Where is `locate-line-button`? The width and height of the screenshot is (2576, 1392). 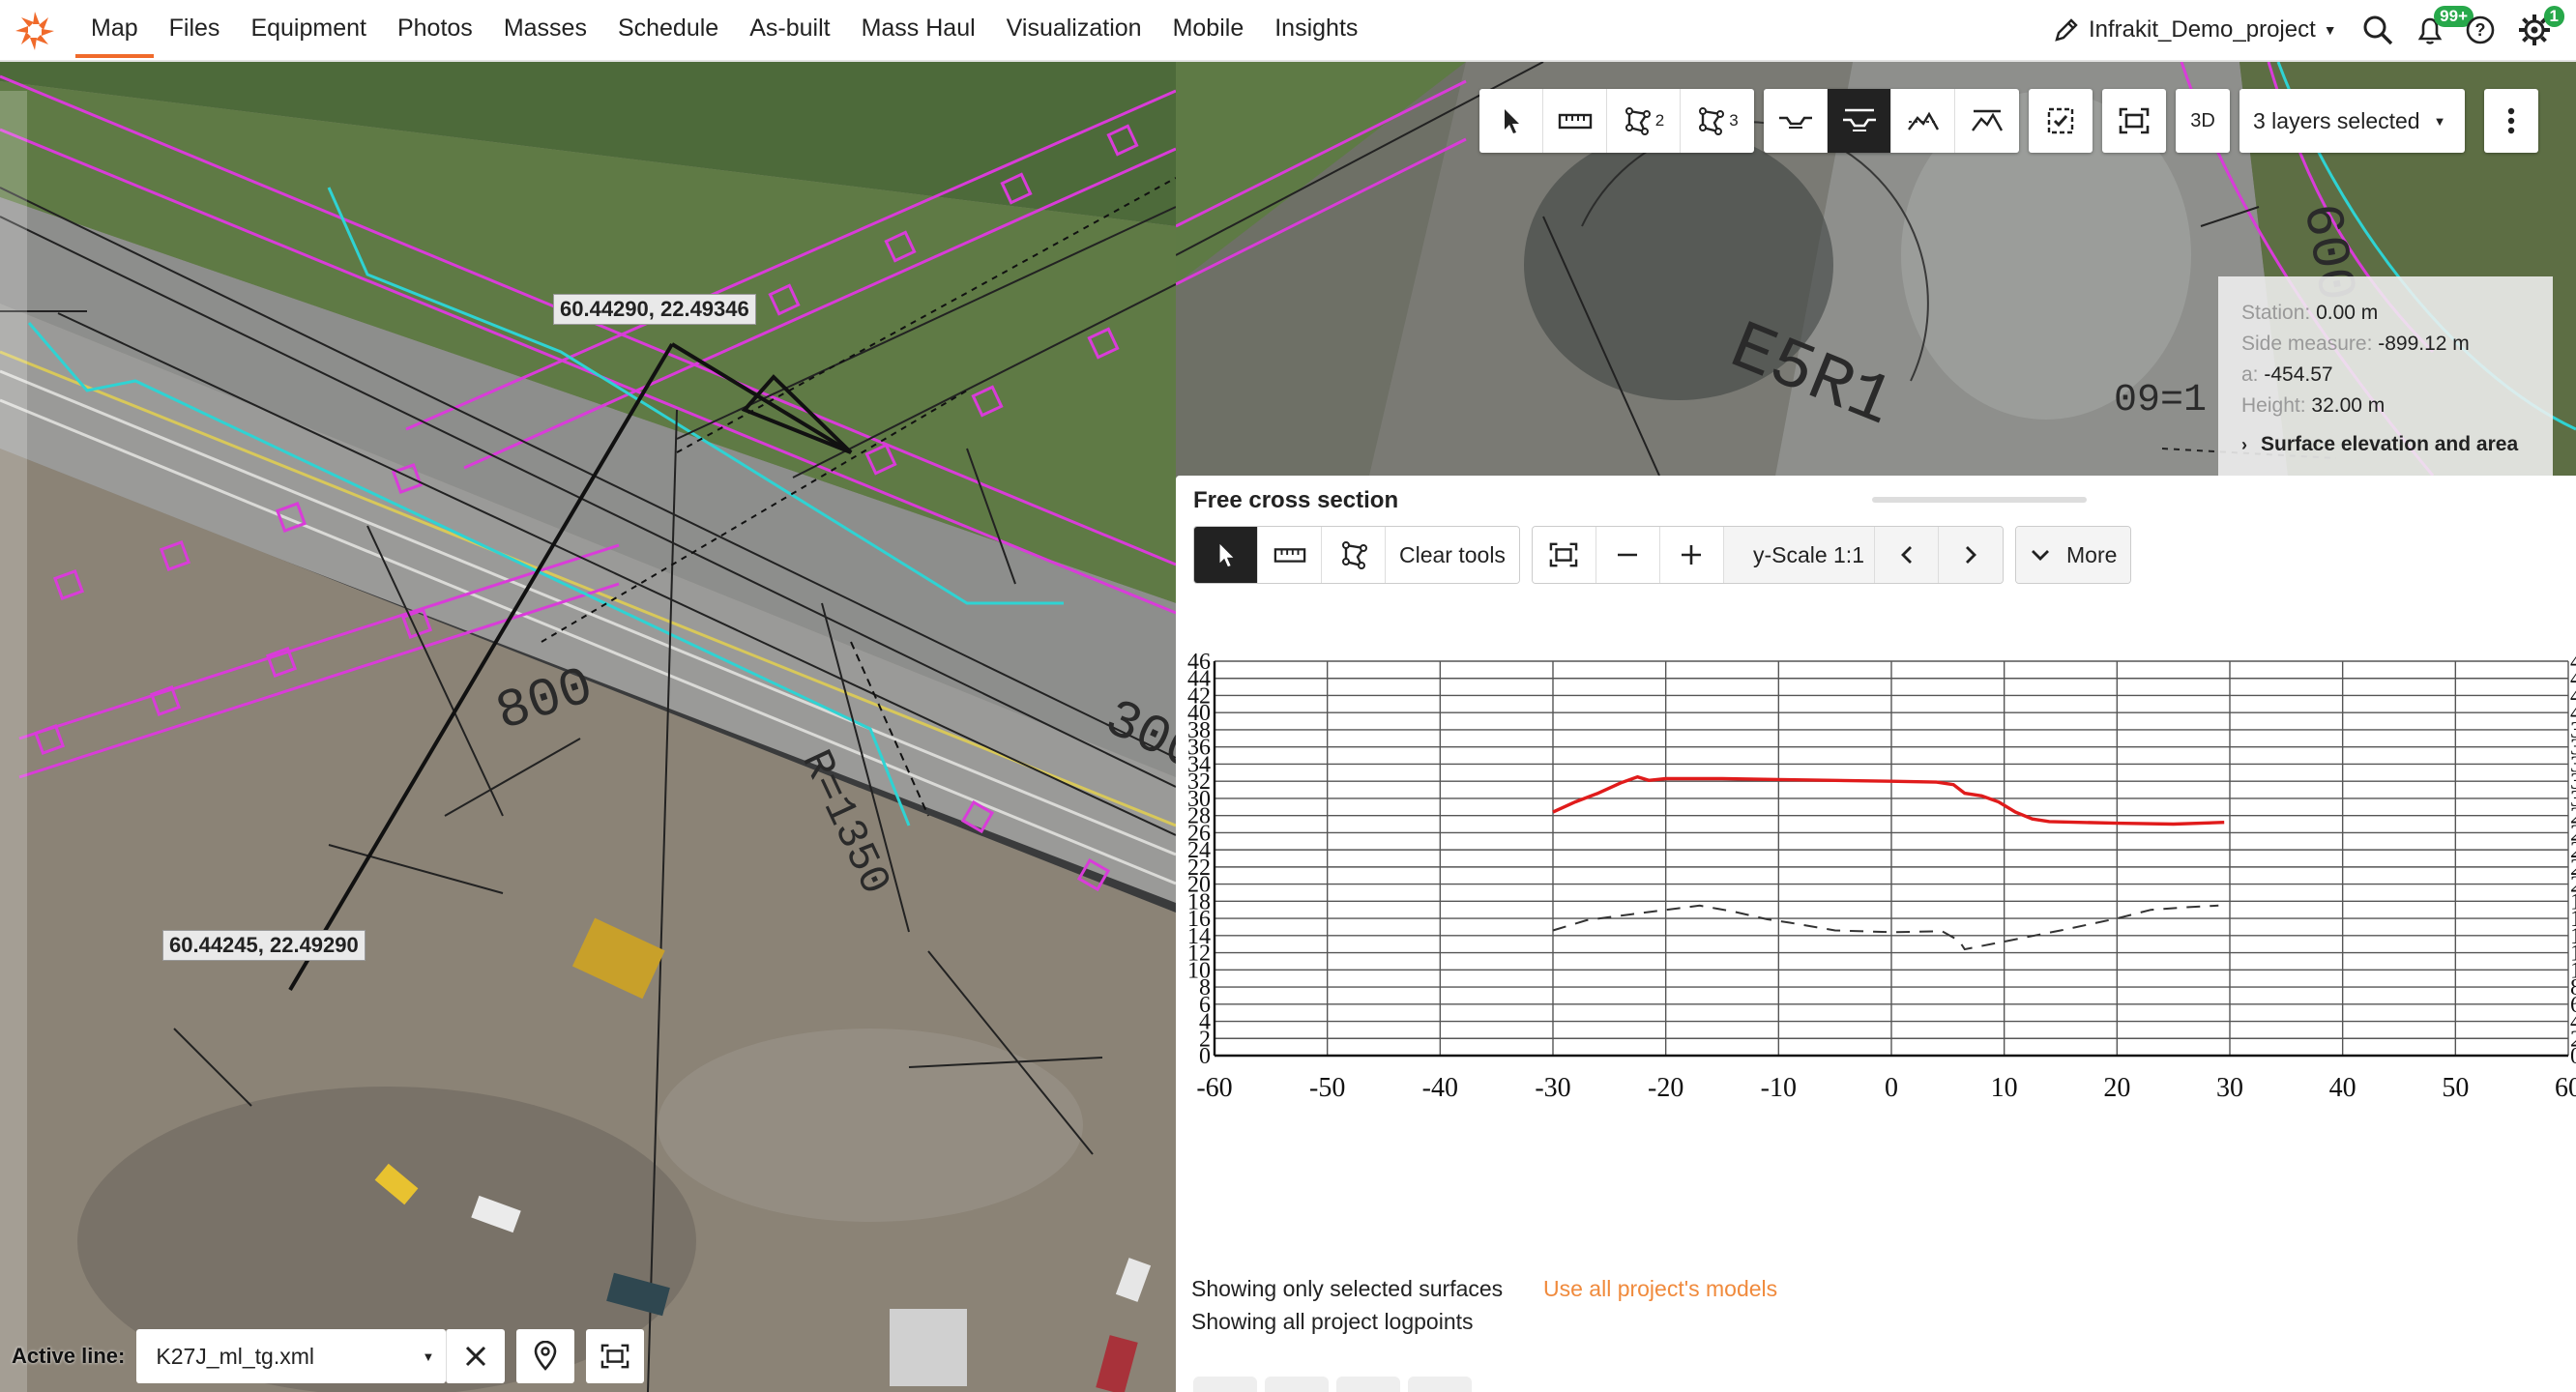
locate-line-button is located at coordinates (545, 1356).